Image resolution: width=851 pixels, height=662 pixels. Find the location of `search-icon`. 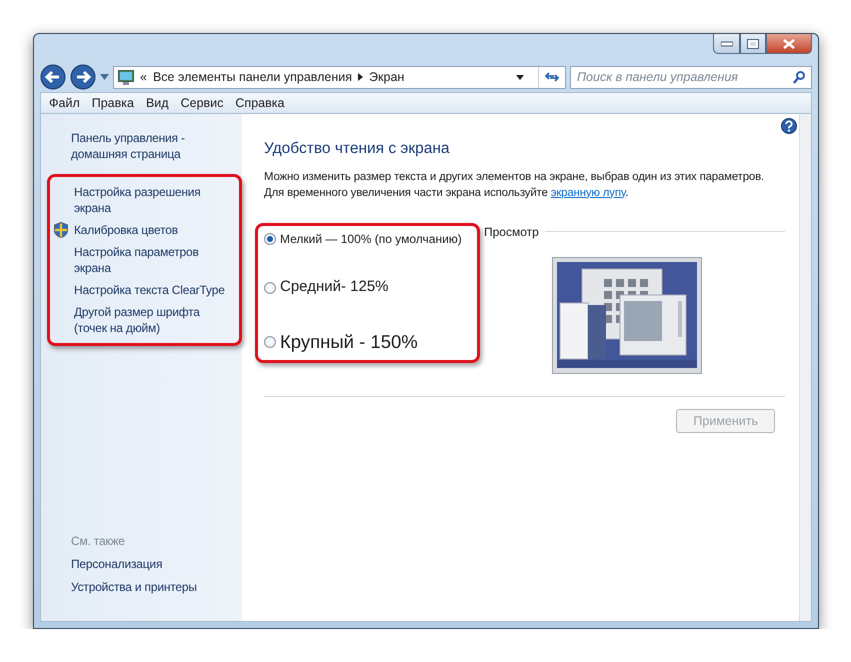

search-icon is located at coordinates (799, 77).